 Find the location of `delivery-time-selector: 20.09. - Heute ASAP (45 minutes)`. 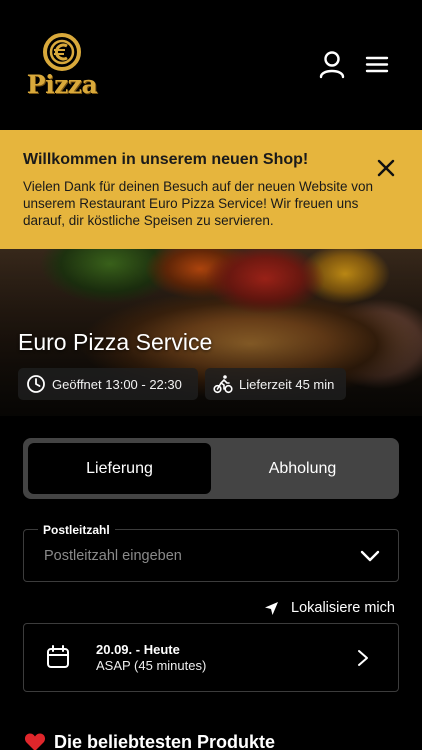

delivery-time-selector: 20.09. - Heute ASAP (45 minutes) is located at coordinates (211, 657).